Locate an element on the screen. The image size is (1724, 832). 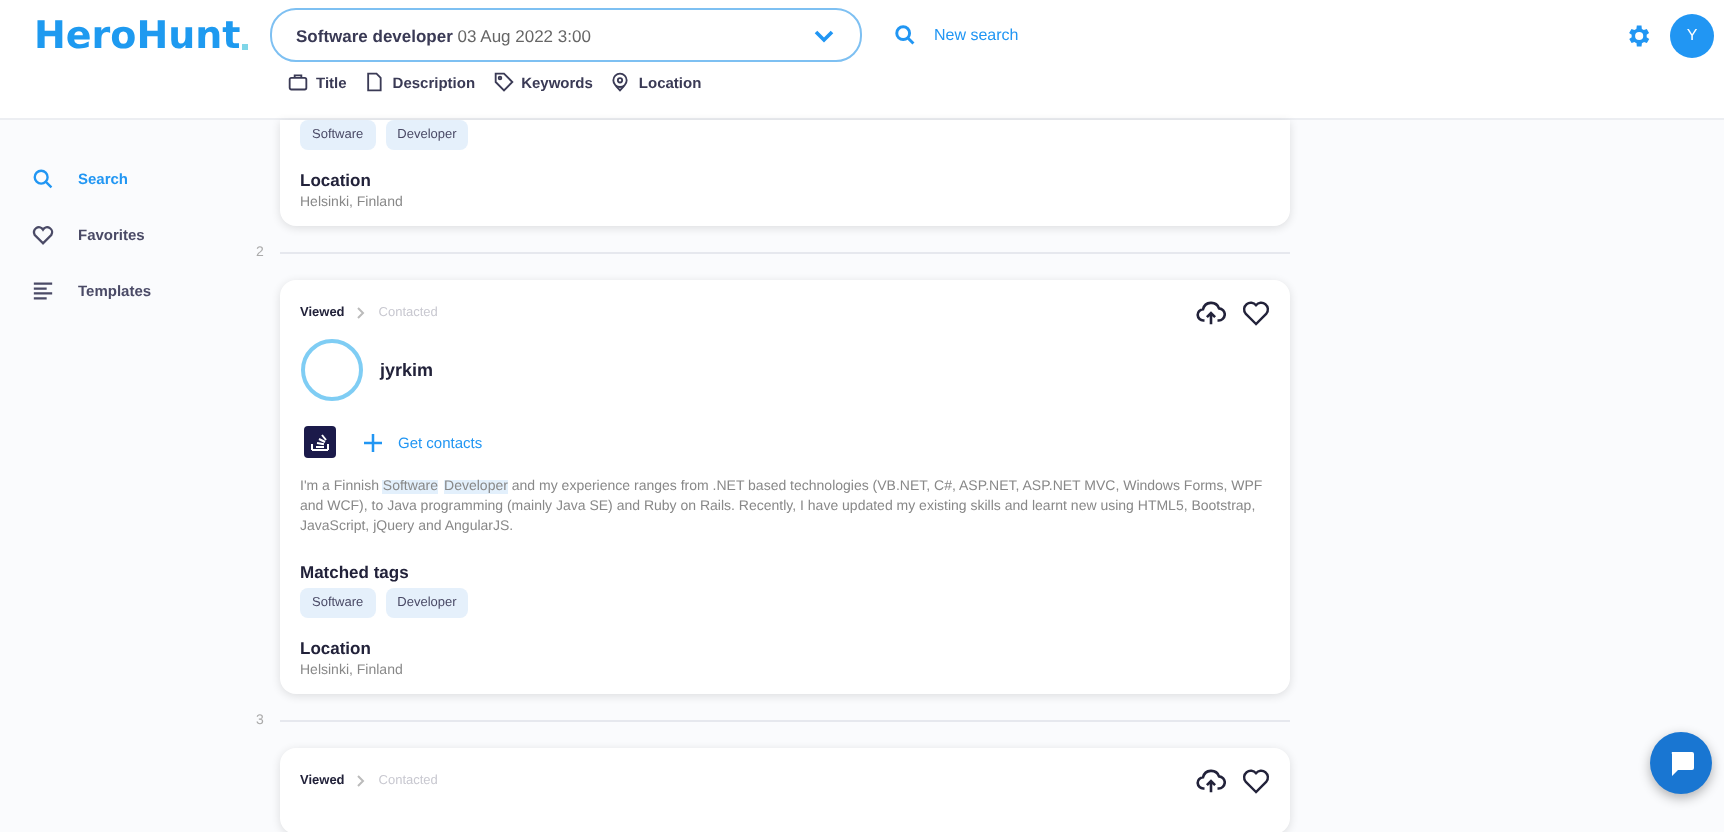
chevron-down-icon is located at coordinates (824, 35).